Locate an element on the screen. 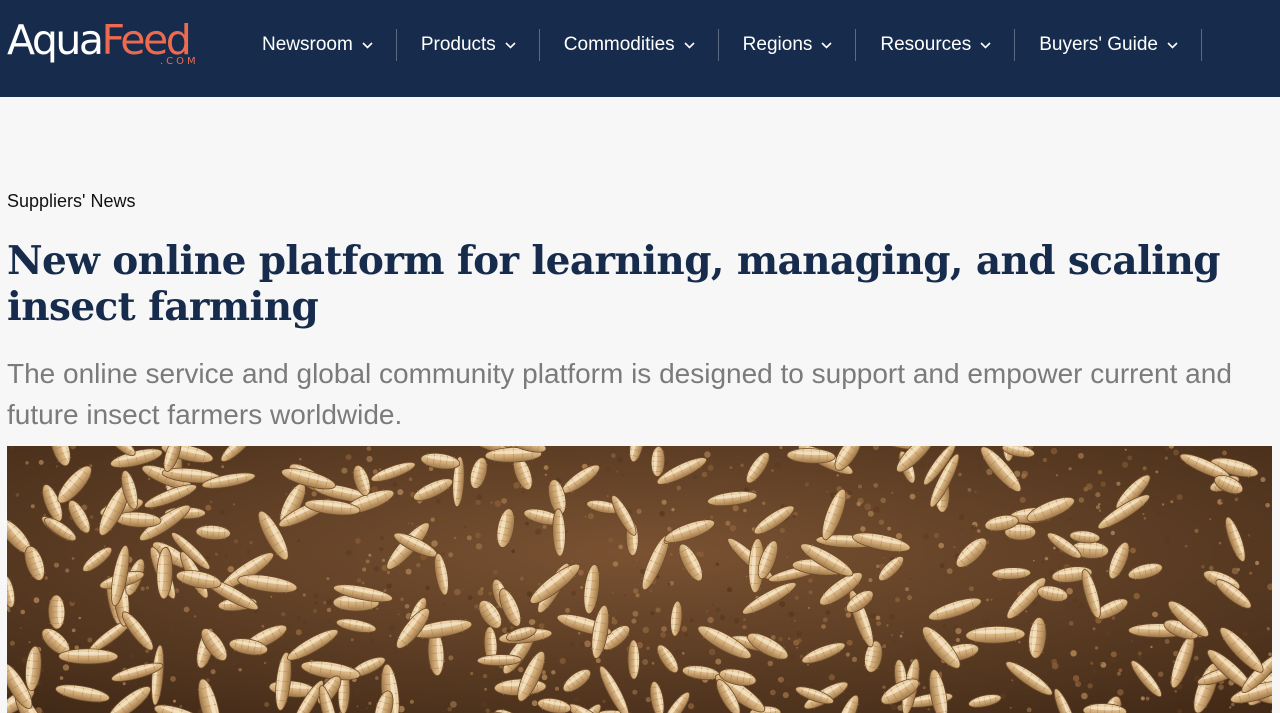  nav-divider is located at coordinates (1015, 45).